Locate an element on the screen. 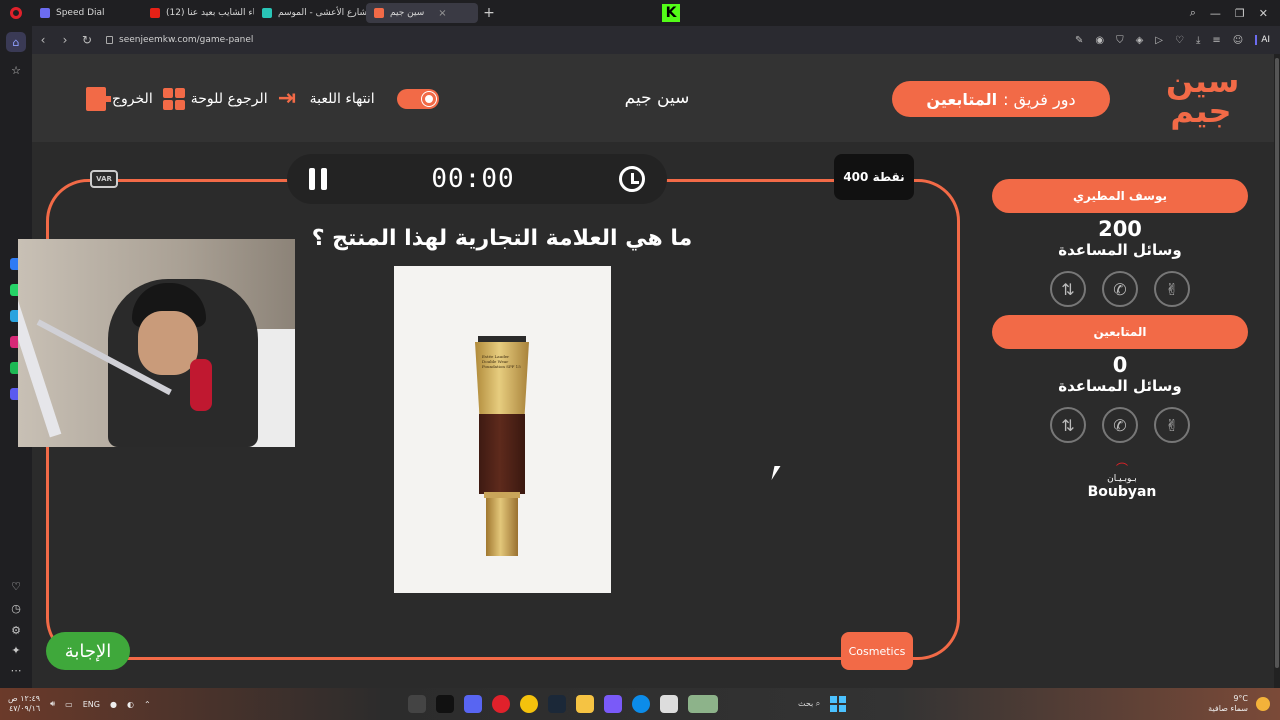  answer-button: الإجابة is located at coordinates (88, 651).